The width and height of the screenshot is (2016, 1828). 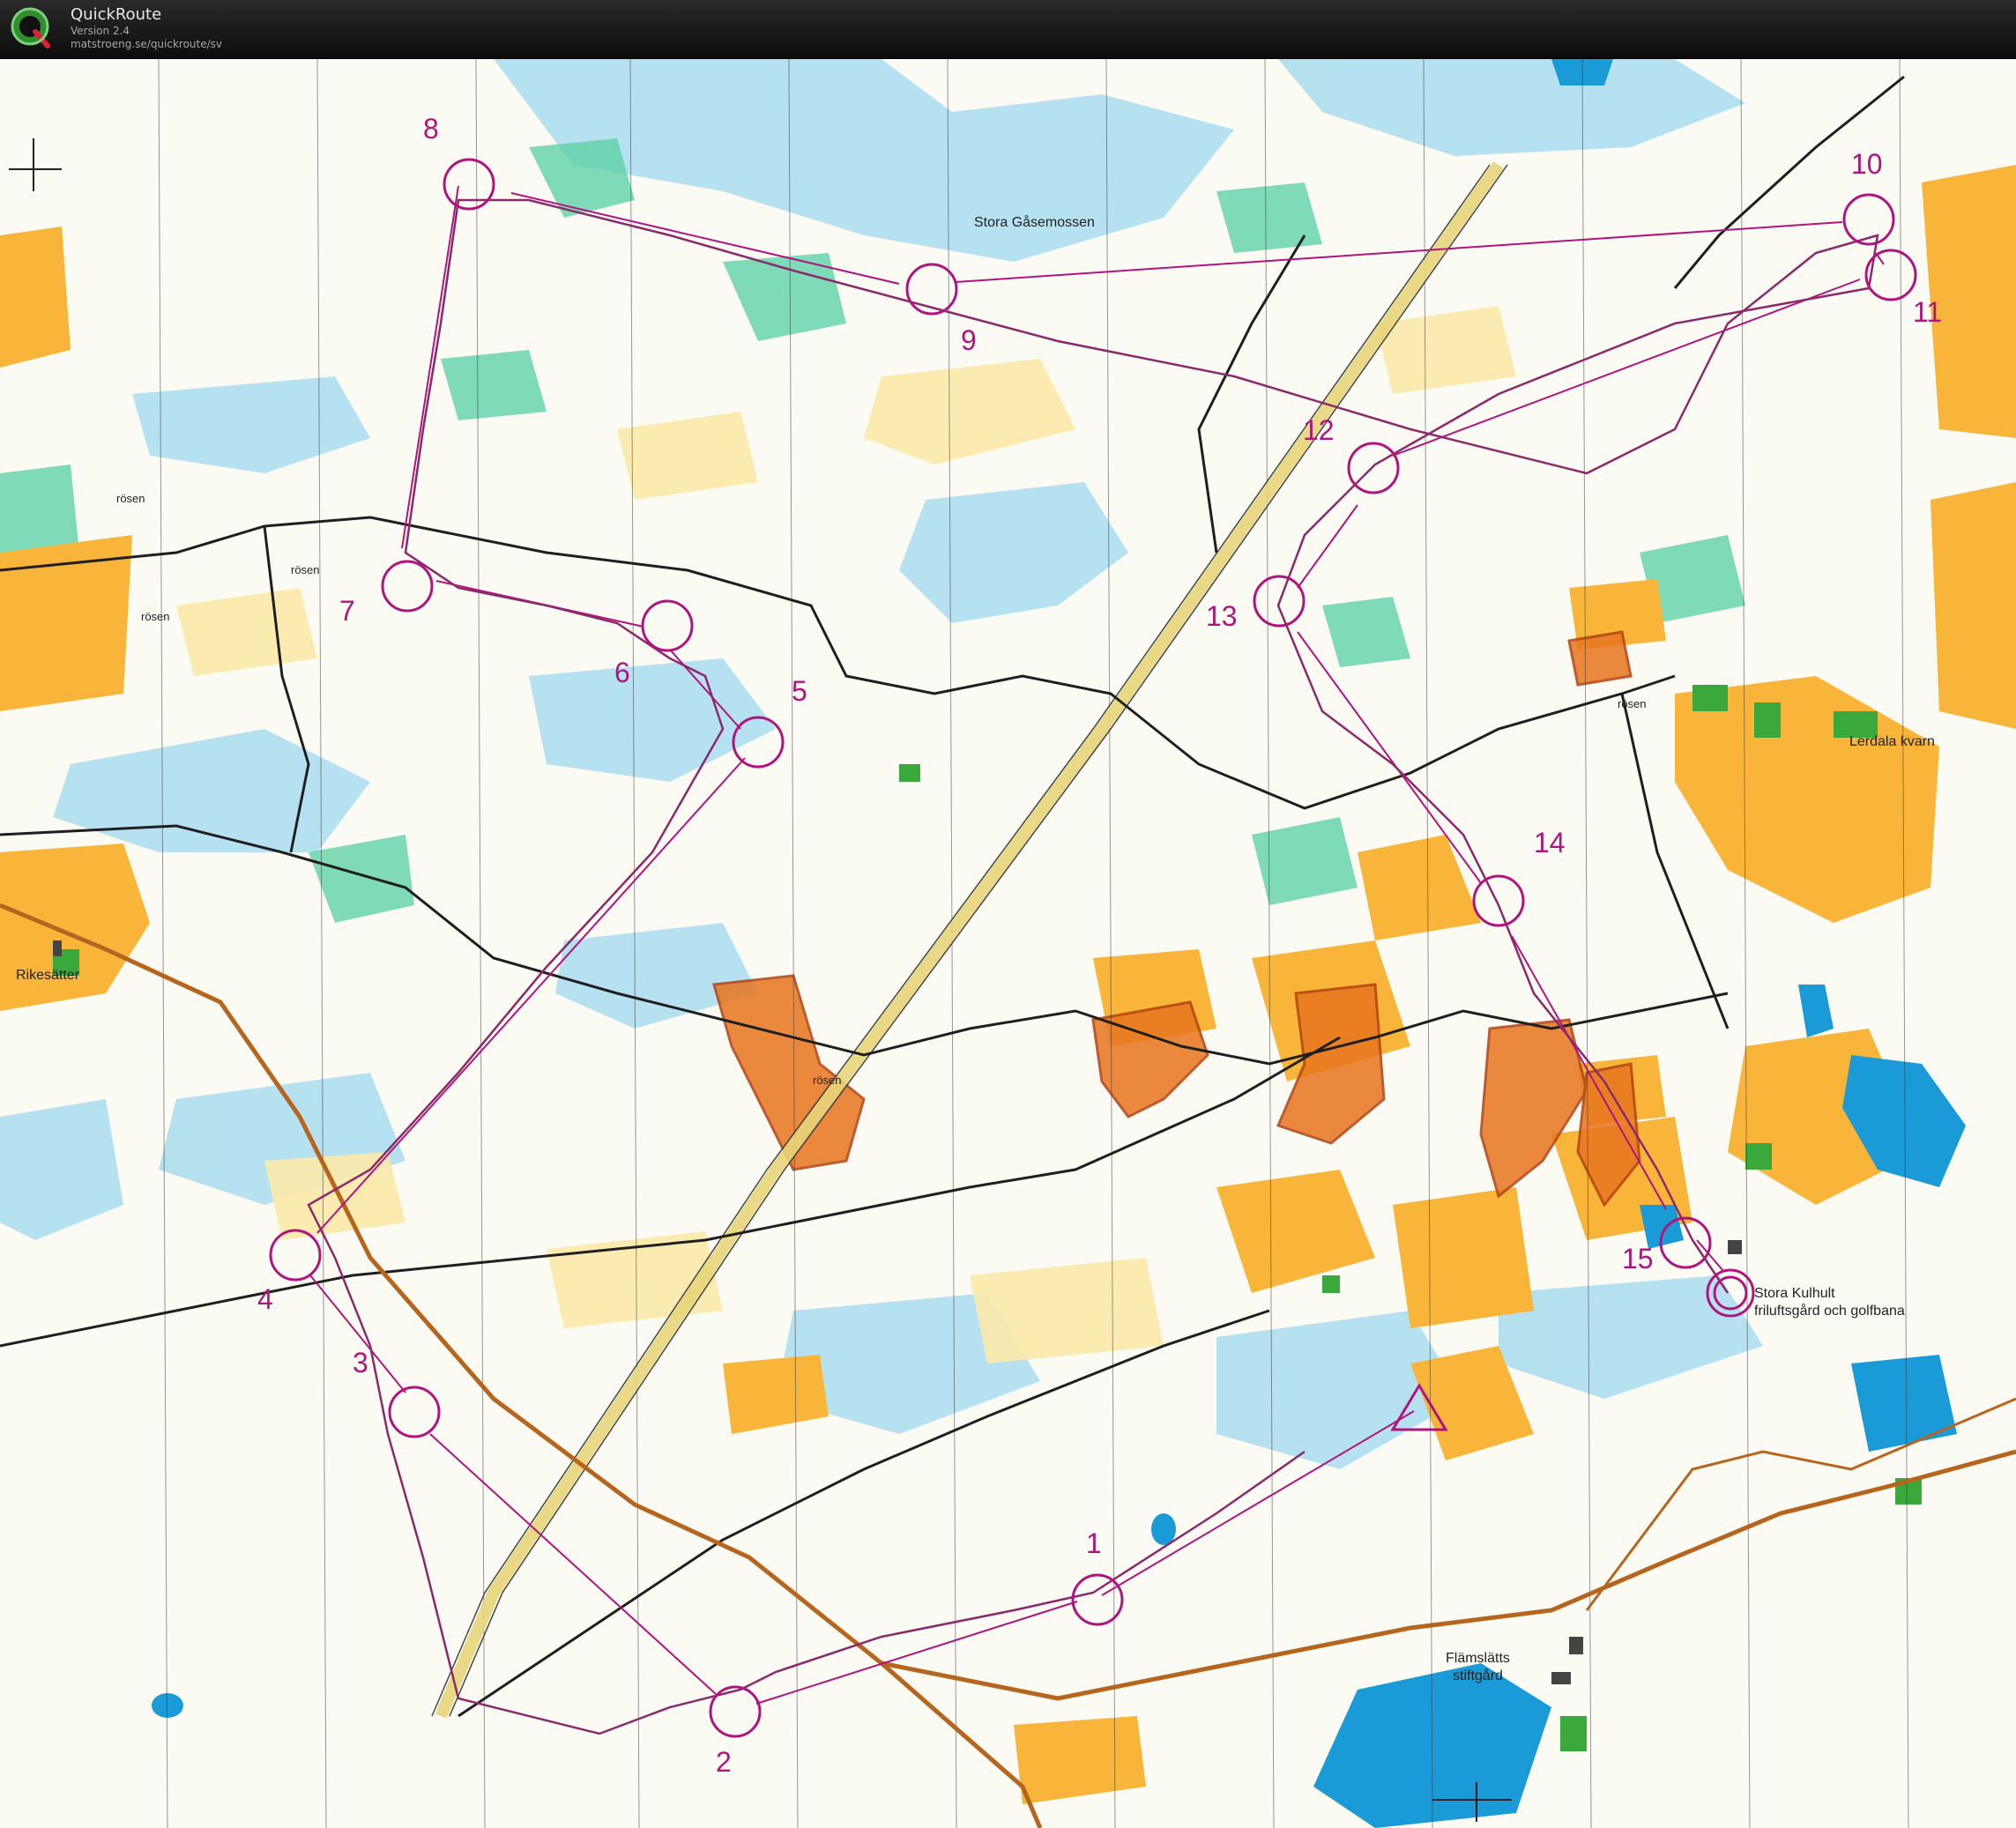 I want to click on quickroute-logo-icon, so click(x=31, y=27).